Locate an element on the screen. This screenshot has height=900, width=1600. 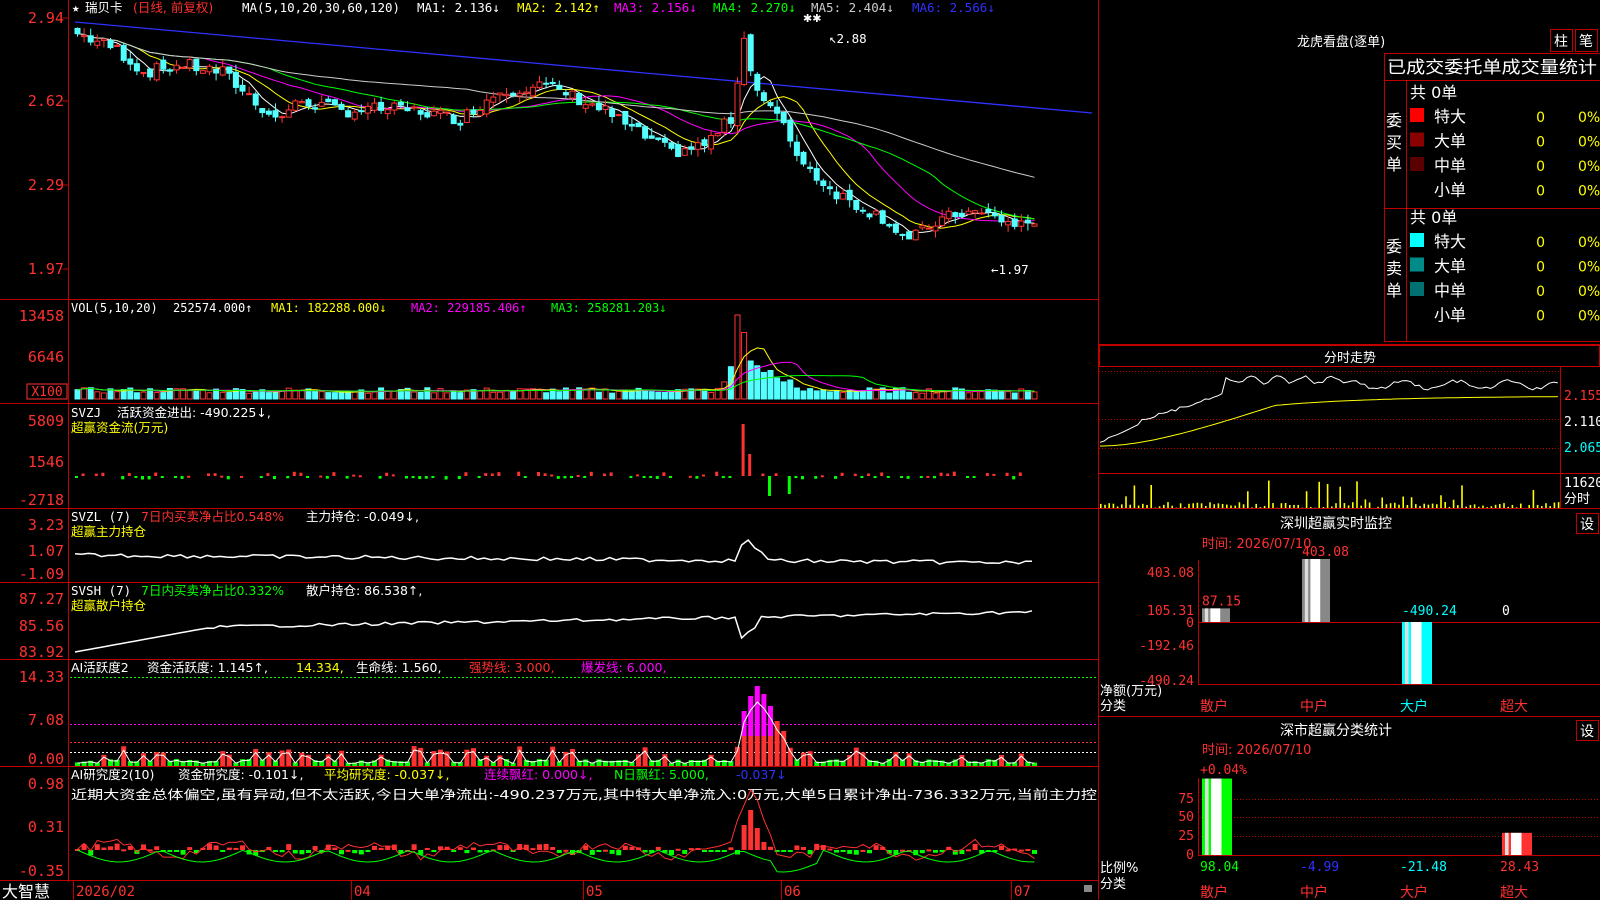
buy-row-name-3: 小单 is located at coordinates (1450, 190).